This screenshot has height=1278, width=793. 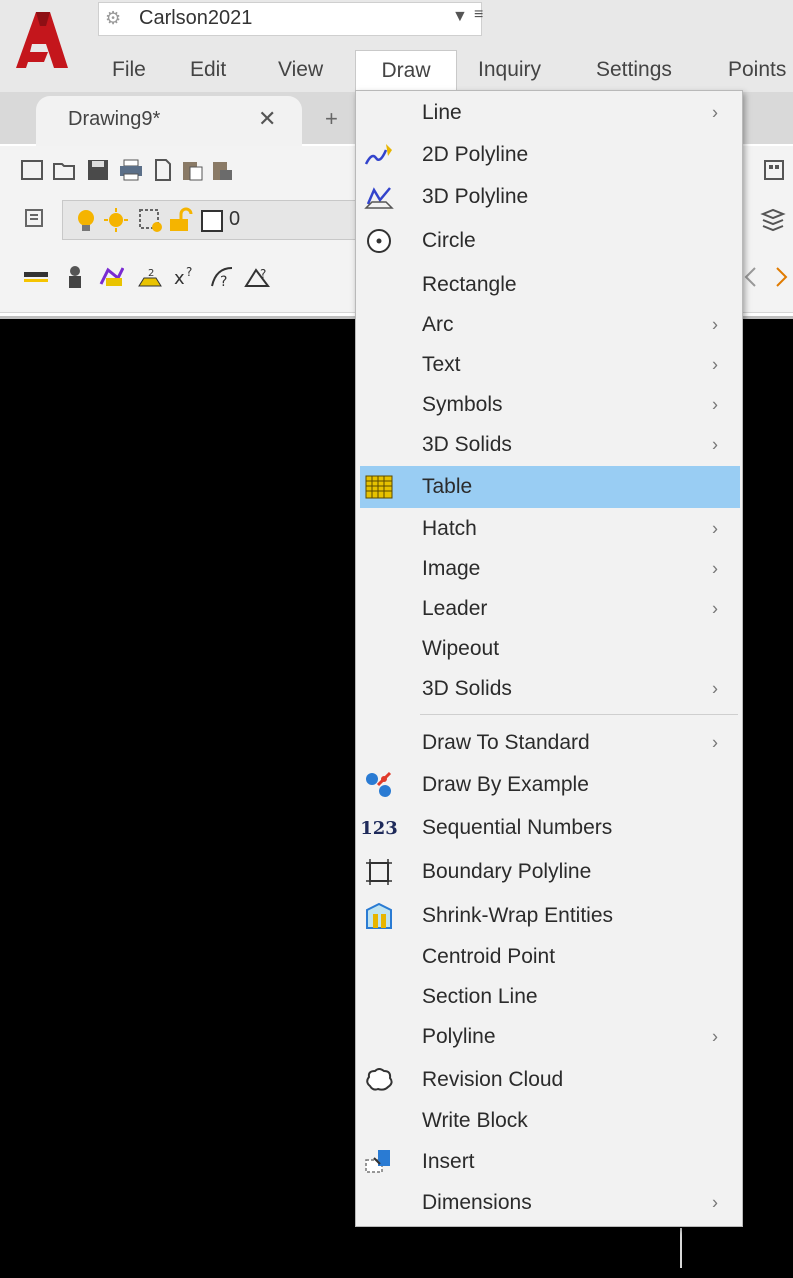 I want to click on page-icon, so click(x=163, y=170).